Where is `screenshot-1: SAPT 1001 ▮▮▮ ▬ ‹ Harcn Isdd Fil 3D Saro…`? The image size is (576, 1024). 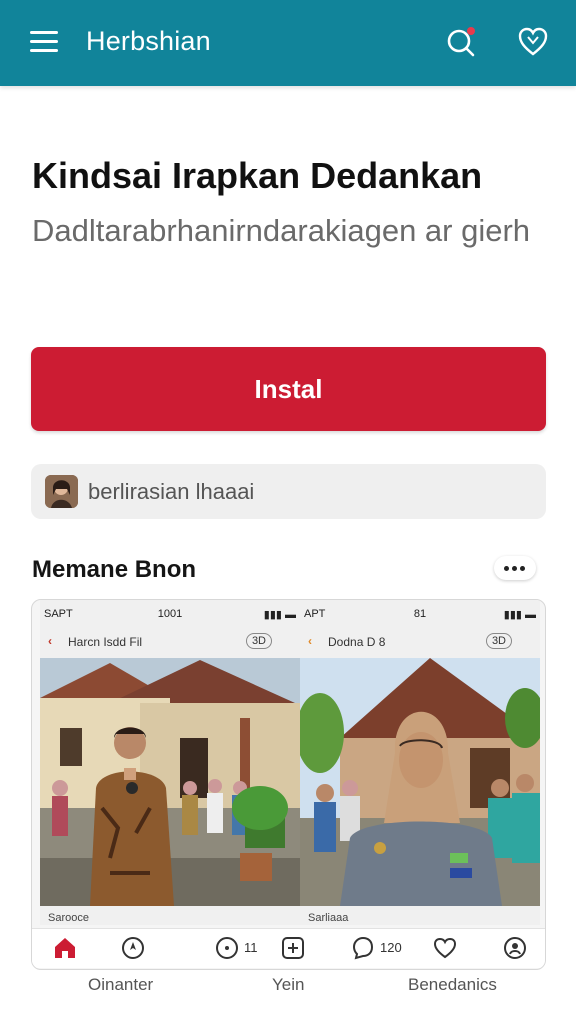 screenshot-1: SAPT 1001 ▮▮▮ ▬ ‹ Harcn Isdd Fil 3D Saro… is located at coordinates (170, 762).